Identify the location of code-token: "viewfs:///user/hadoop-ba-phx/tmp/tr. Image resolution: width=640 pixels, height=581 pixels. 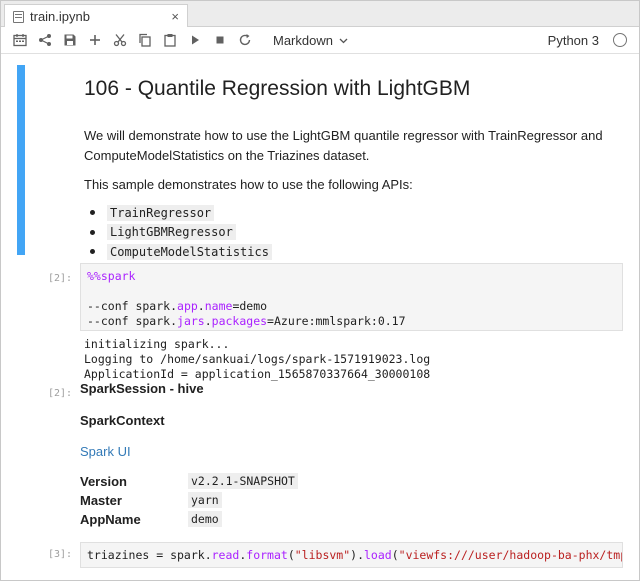
(510, 555).